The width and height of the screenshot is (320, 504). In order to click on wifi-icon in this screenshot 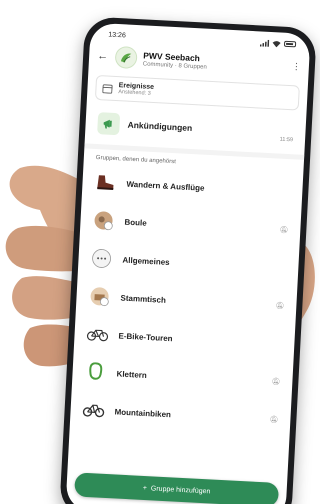, I will do `click(276, 43)`.